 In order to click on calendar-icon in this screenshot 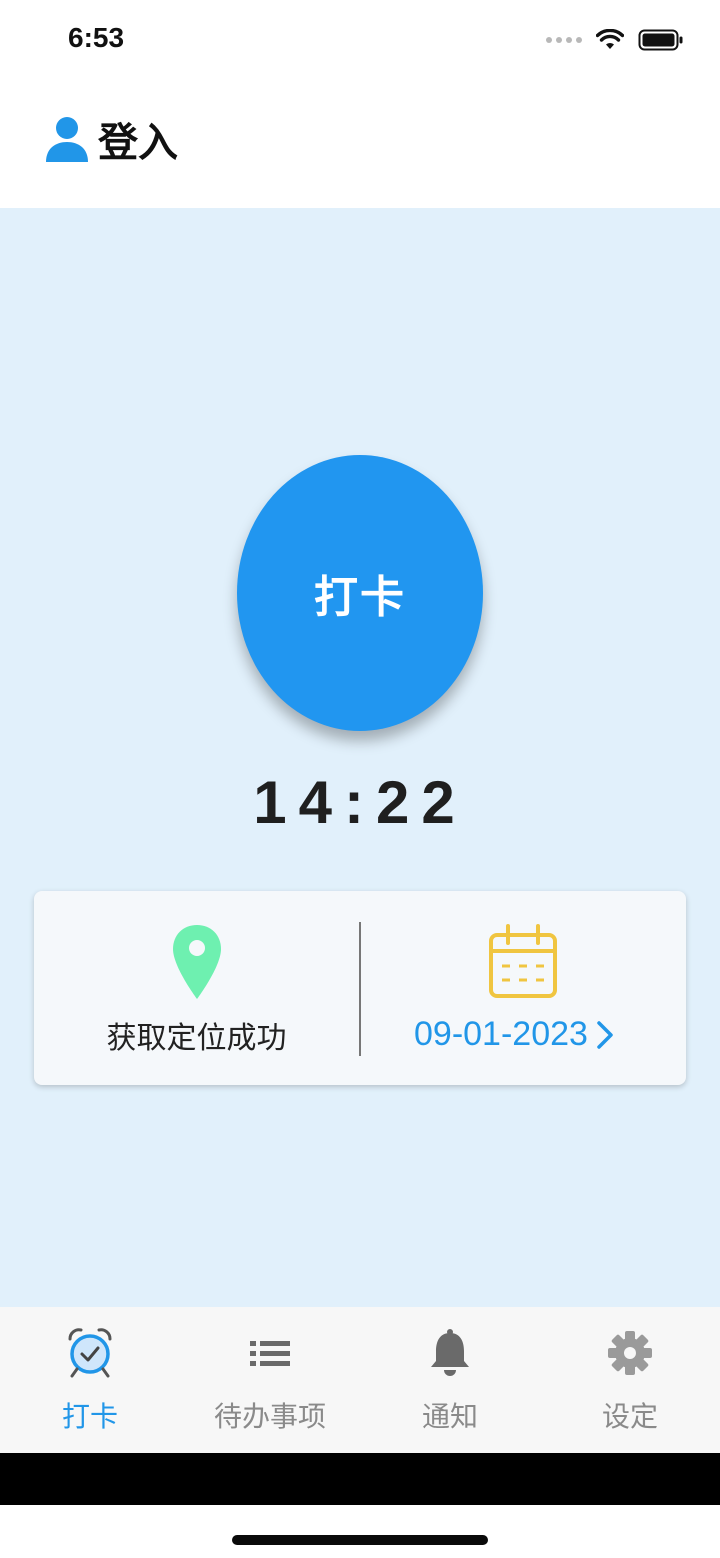, I will do `click(523, 961)`.